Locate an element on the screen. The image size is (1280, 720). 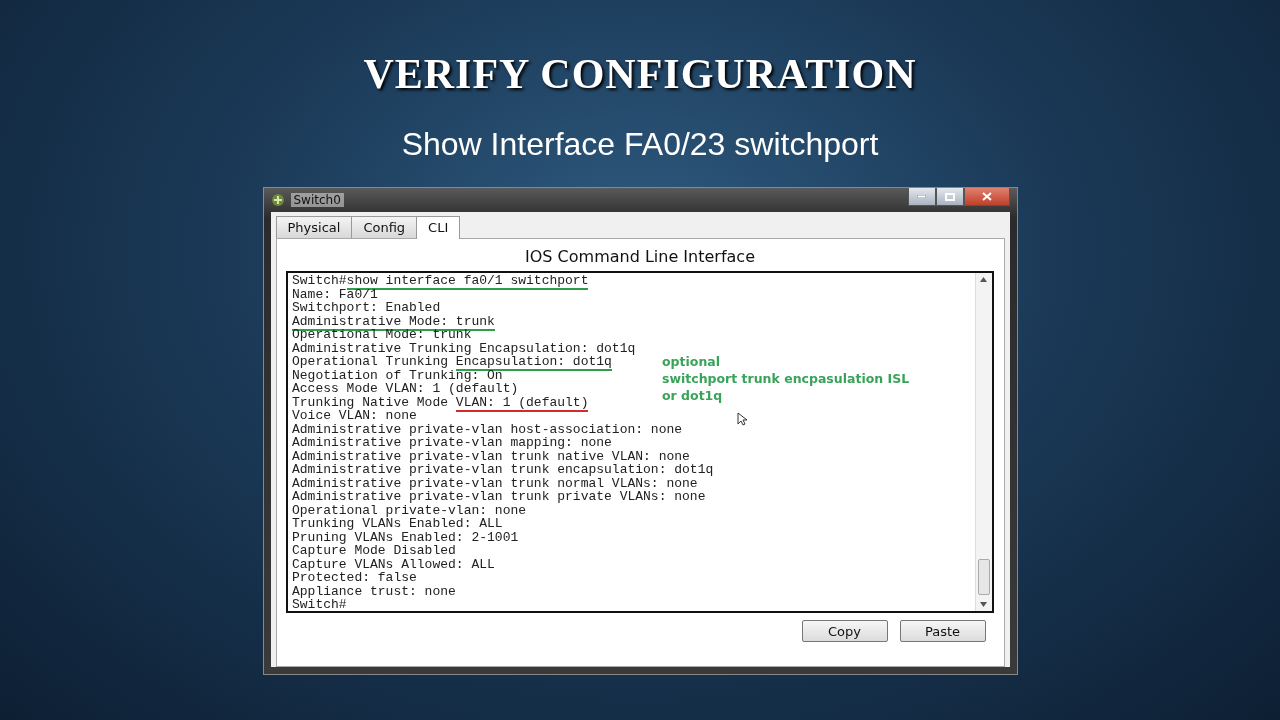
terminal-line: Administrative private-vlan trunk normal VLANs: none is located at coordinates (495, 483).